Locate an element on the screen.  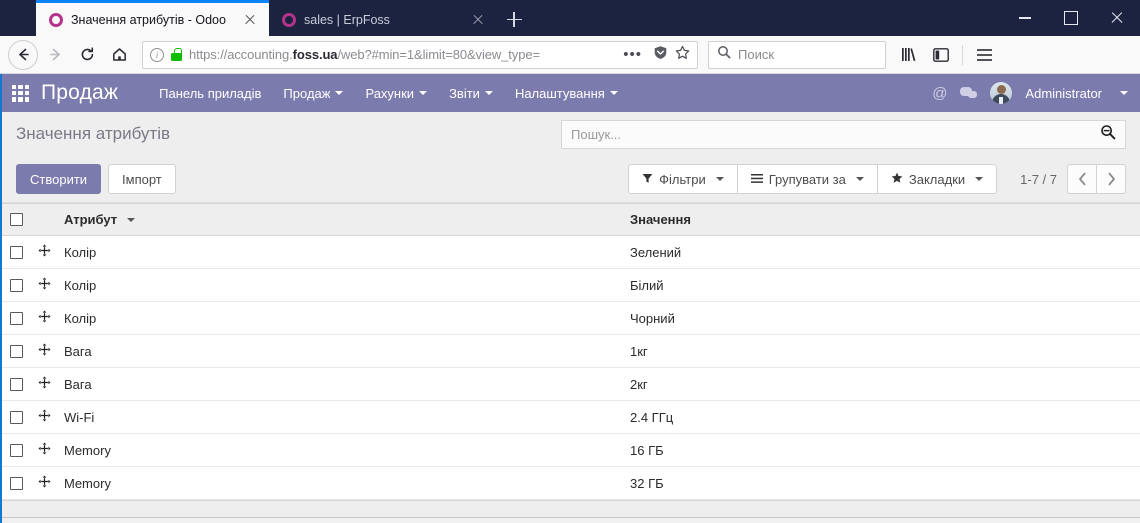
select-all-checkbox is located at coordinates (16, 219).